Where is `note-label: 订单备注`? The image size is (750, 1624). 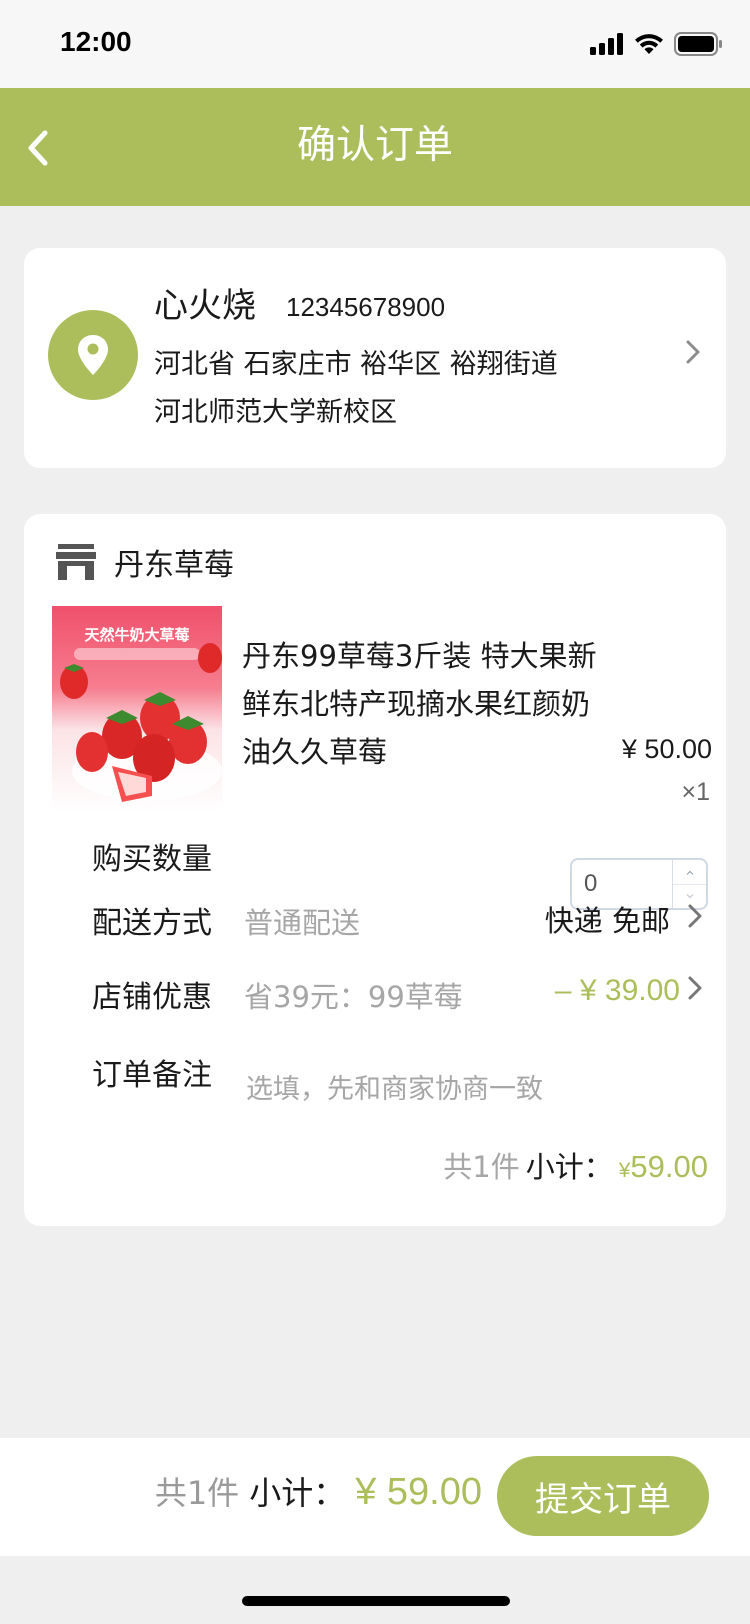 note-label: 订单备注 is located at coordinates (152, 1075).